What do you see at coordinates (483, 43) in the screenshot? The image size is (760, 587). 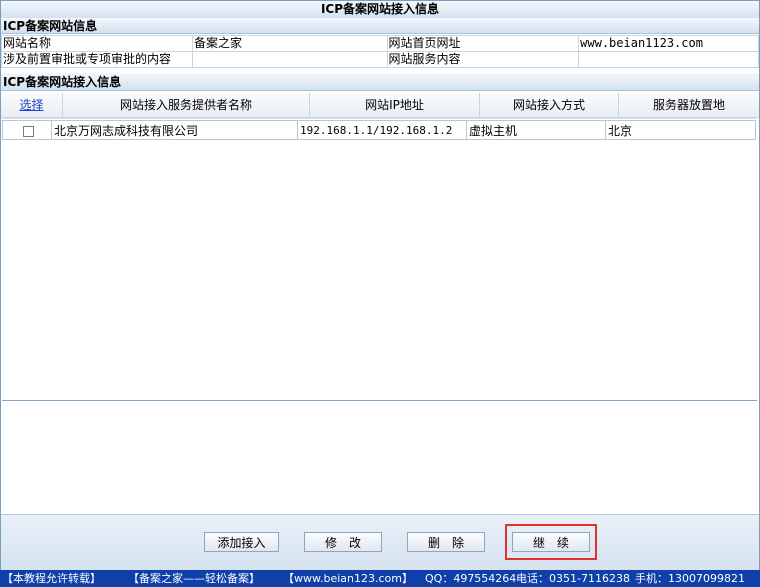 I see `homepage-label: 网站首页网址` at bounding box center [483, 43].